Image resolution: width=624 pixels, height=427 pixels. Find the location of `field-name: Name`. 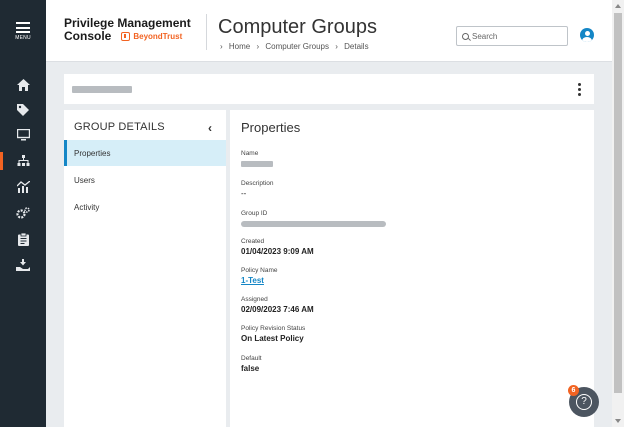

field-name: Name is located at coordinates (257, 158).